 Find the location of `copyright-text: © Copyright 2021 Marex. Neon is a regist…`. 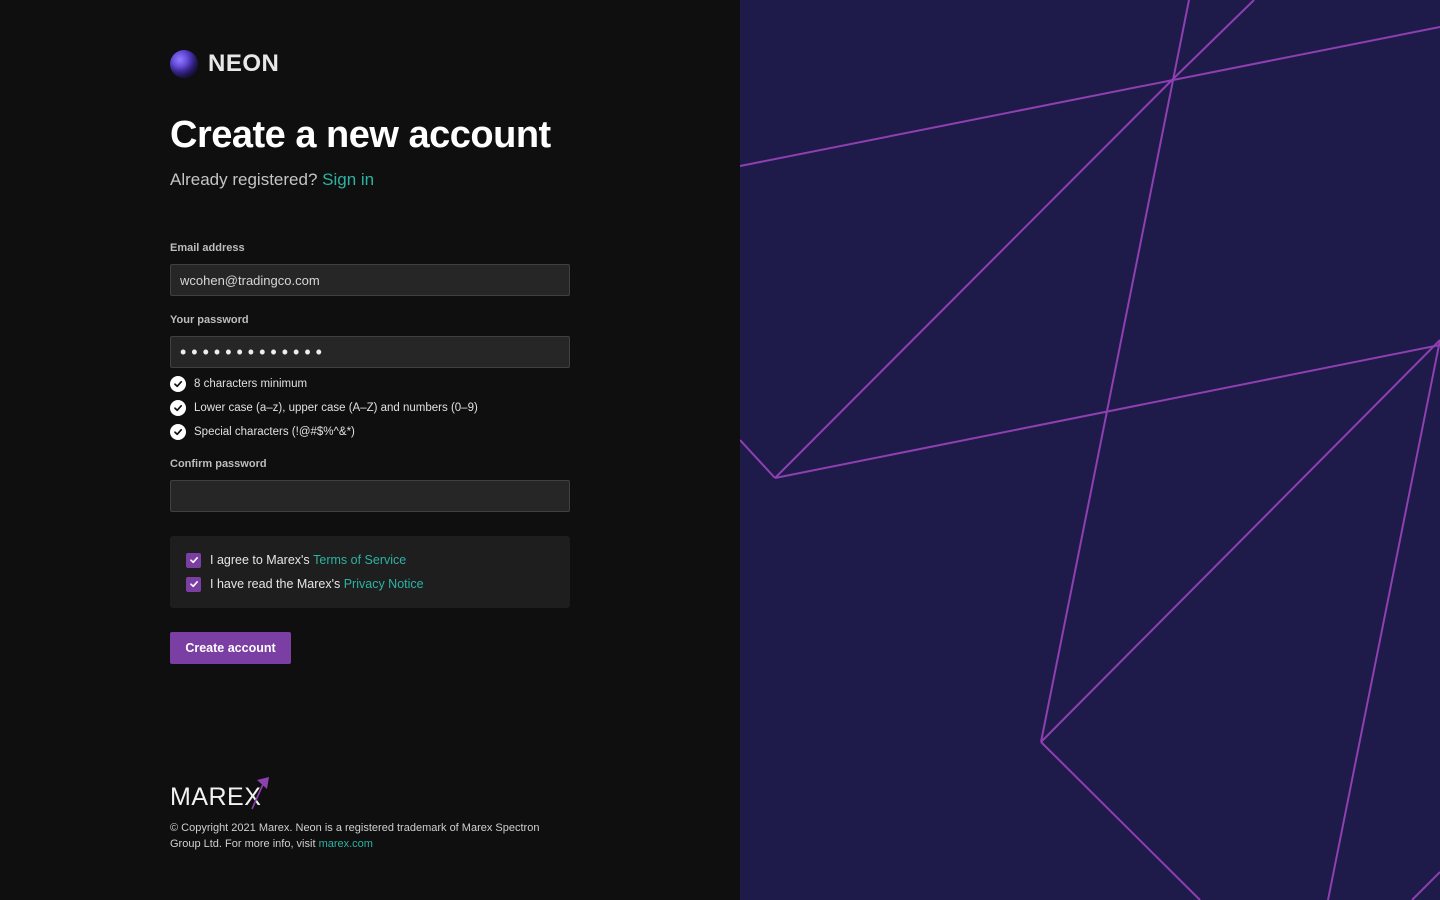

copyright-text: © Copyright 2021 Marex. Neon is a regist… is located at coordinates (370, 836).